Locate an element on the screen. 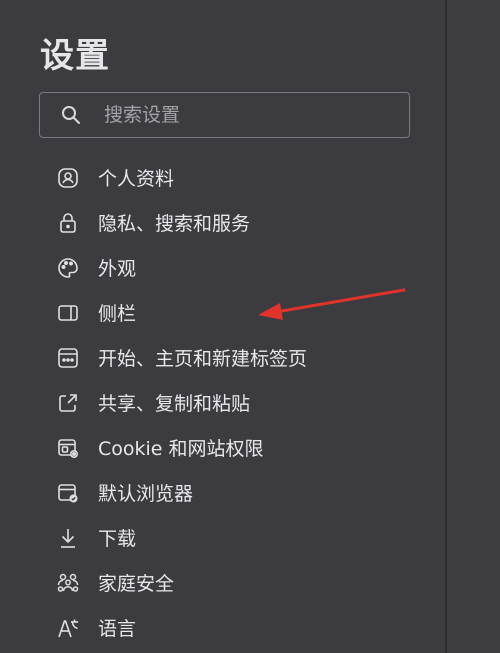 The height and width of the screenshot is (653, 500). sidebar-item-profile: 个人资料 is located at coordinates (245, 177).